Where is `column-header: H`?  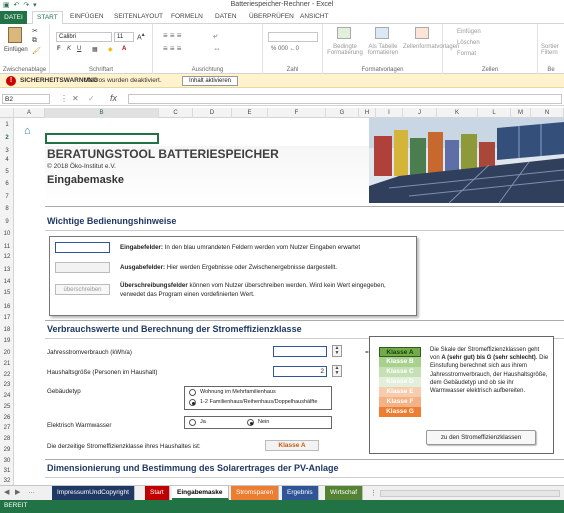 column-header: H is located at coordinates (367, 113).